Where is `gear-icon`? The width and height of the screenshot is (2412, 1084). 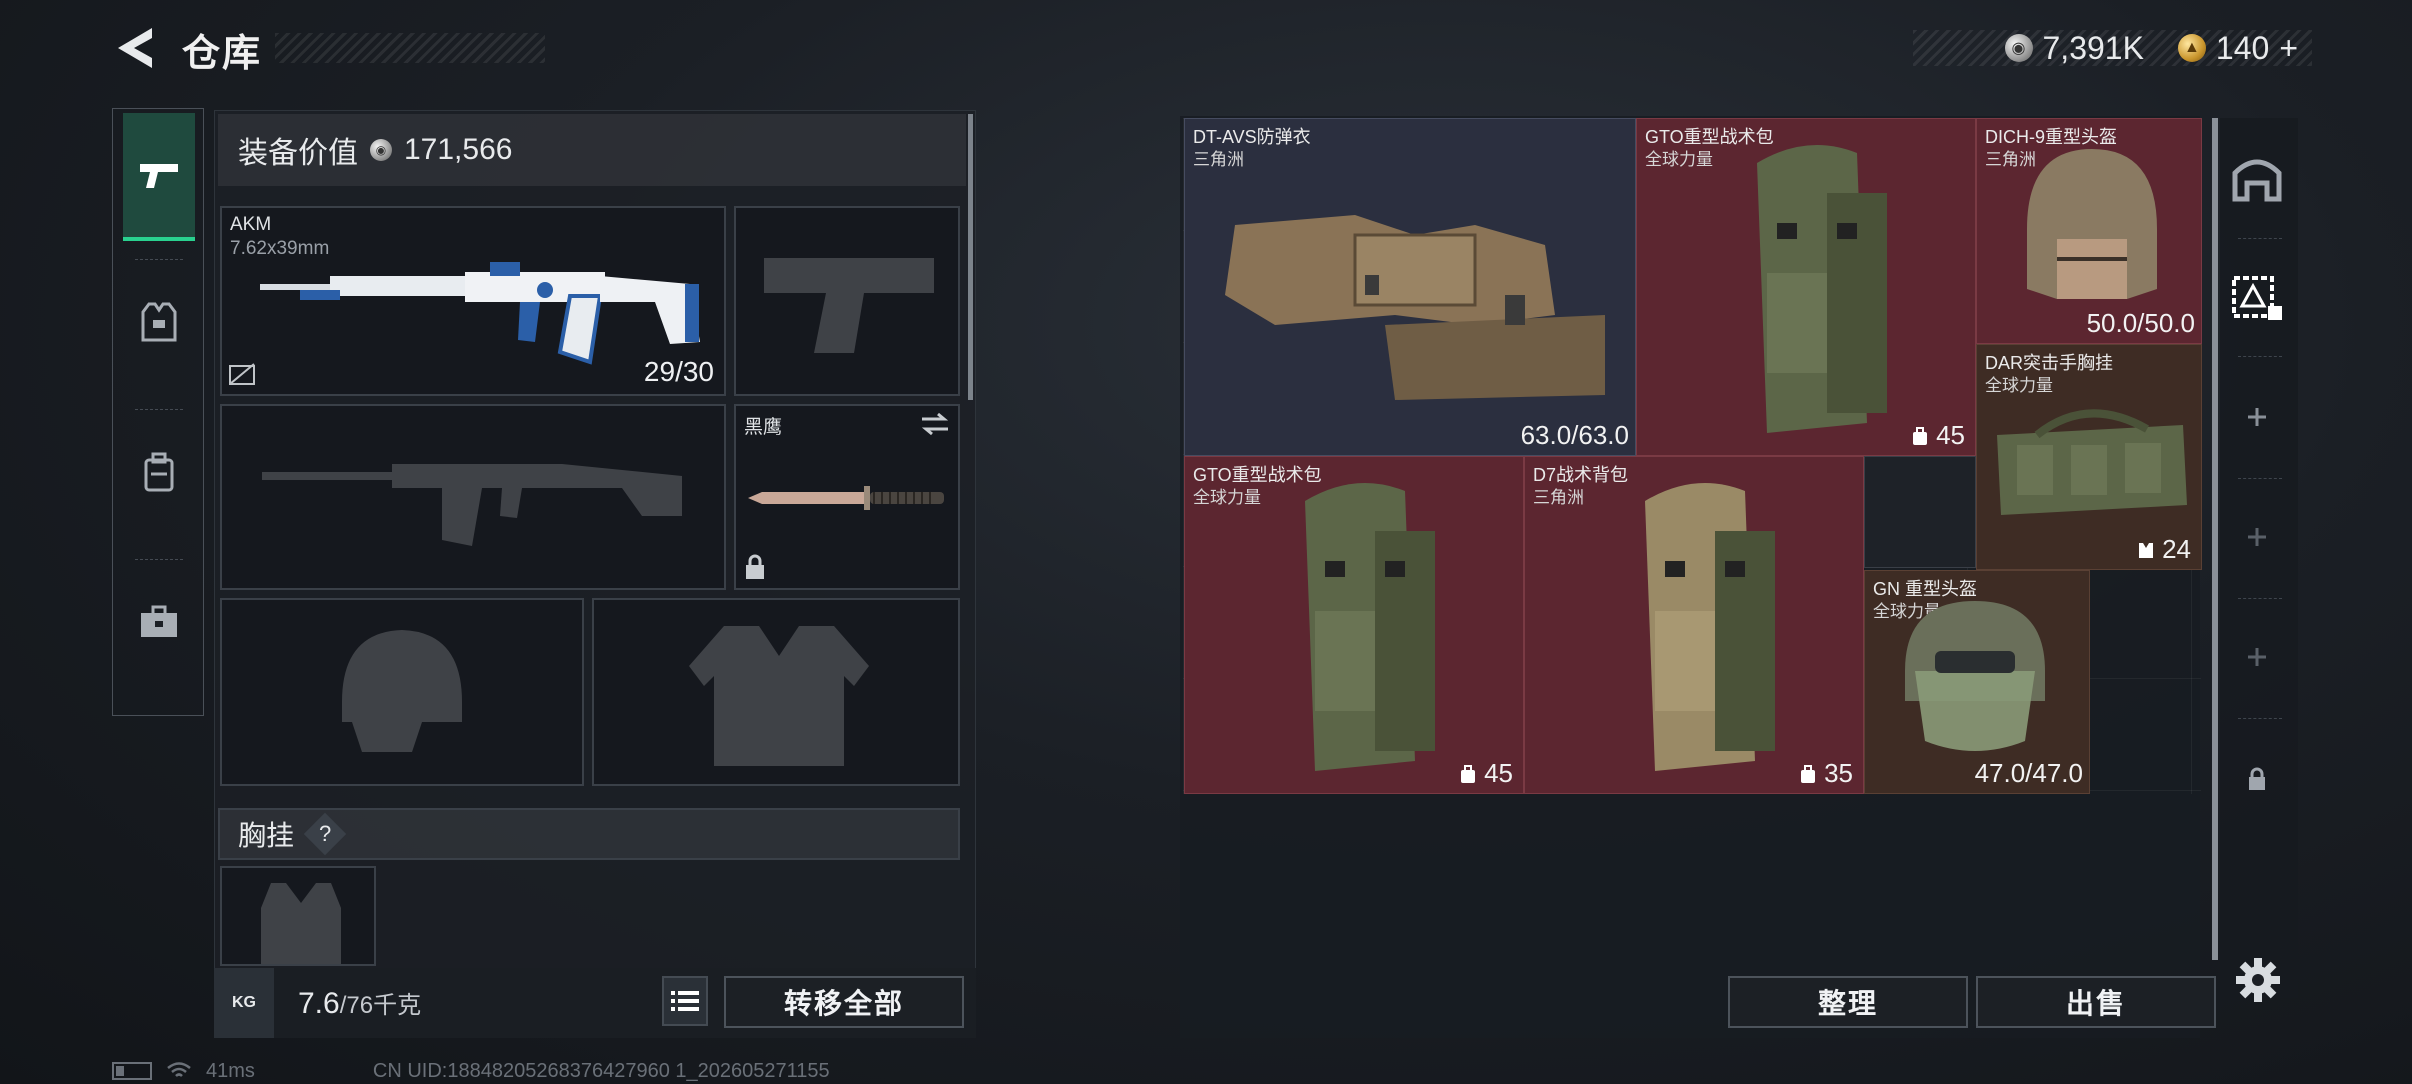 gear-icon is located at coordinates (2258, 980).